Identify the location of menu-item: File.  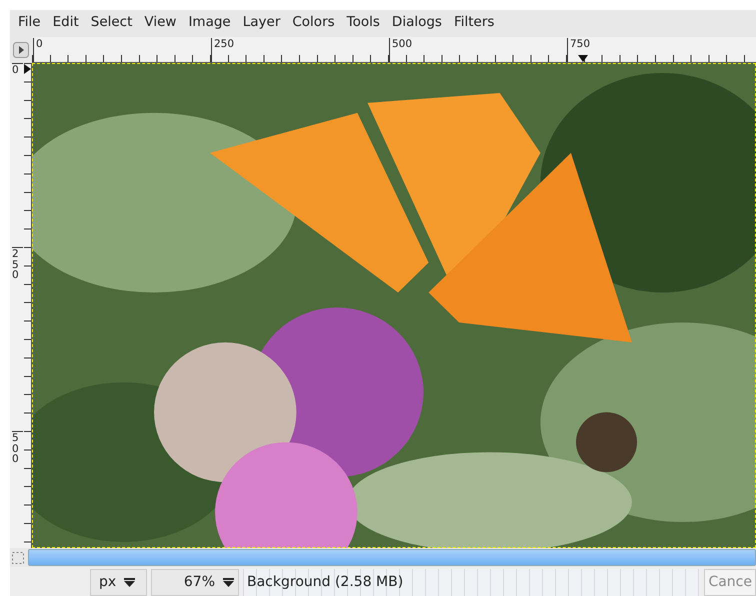
(29, 23).